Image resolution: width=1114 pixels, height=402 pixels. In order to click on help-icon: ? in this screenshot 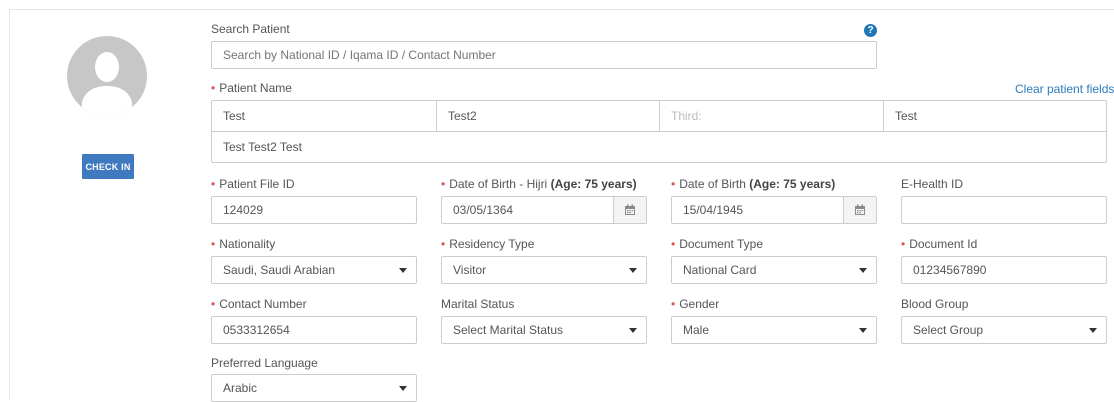, I will do `click(870, 30)`.